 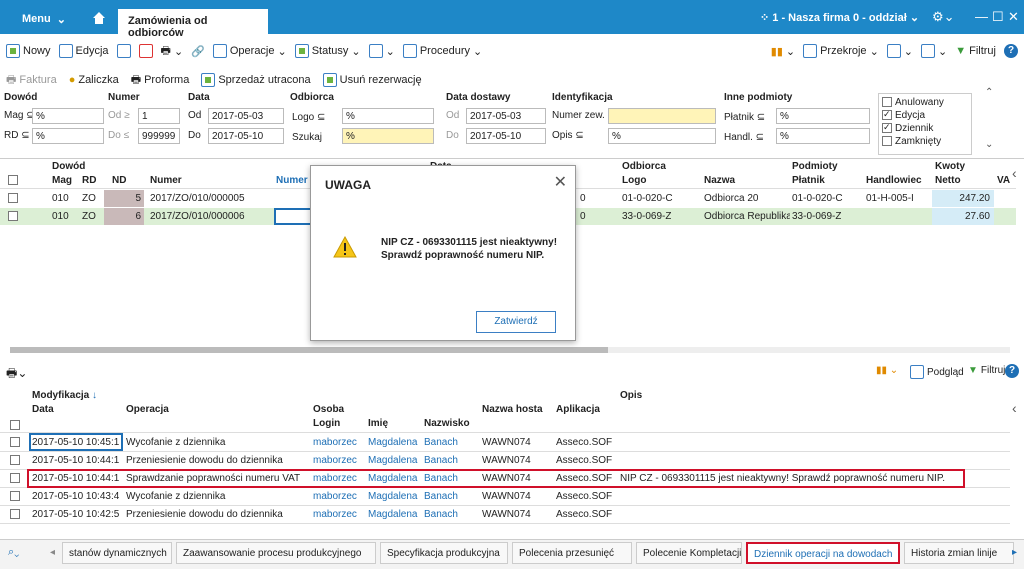 What do you see at coordinates (13, 552) in the screenshot?
I see `search-icon: ⌕⌄` at bounding box center [13, 552].